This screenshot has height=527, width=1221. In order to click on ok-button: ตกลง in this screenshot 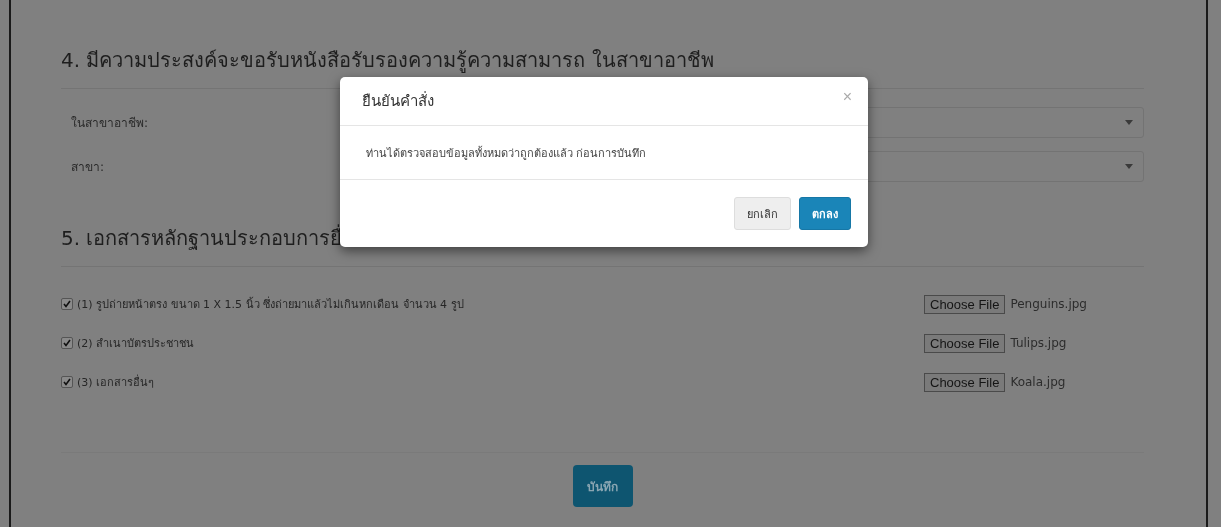, I will do `click(825, 213)`.